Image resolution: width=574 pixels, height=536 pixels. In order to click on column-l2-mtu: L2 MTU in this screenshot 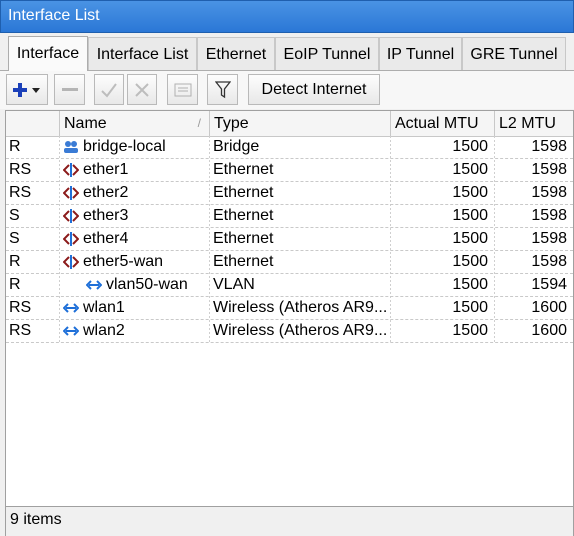, I will do `click(534, 123)`.